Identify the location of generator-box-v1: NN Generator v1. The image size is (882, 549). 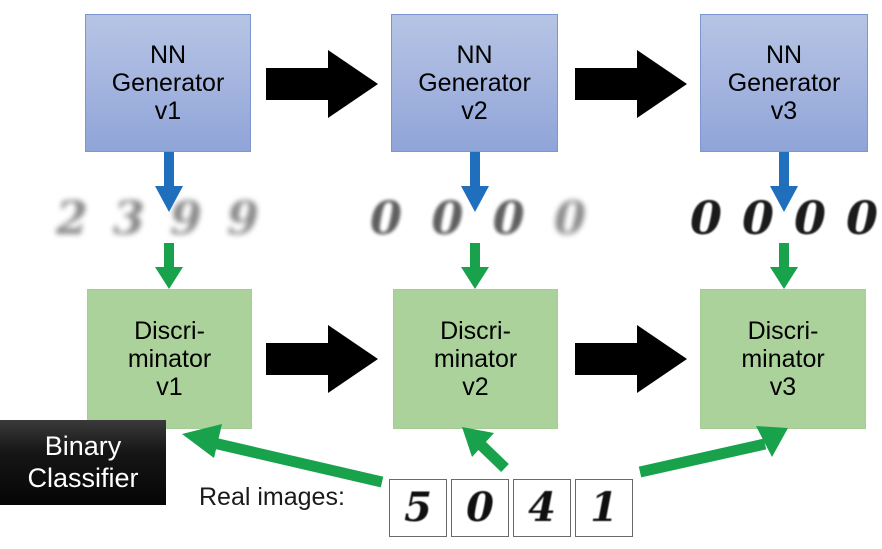
(168, 83).